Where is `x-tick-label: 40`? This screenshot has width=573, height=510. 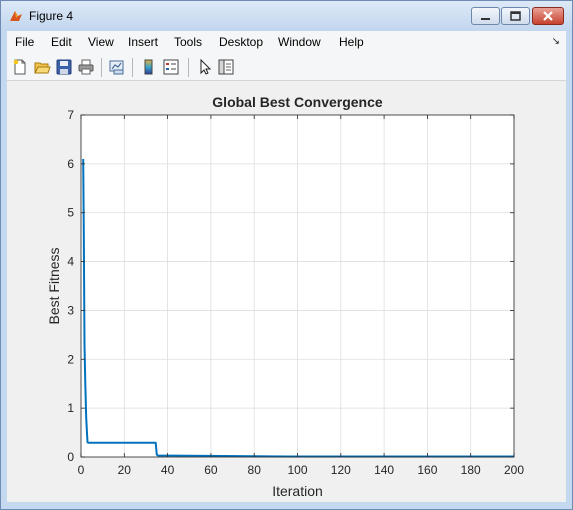 x-tick-label: 40 is located at coordinates (168, 470).